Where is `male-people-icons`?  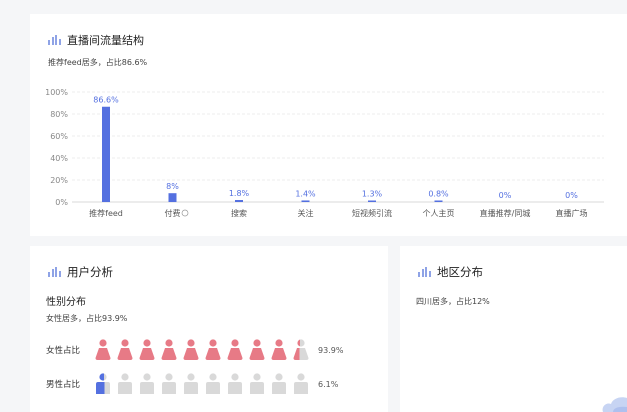
male-people-icons is located at coordinates (202, 384).